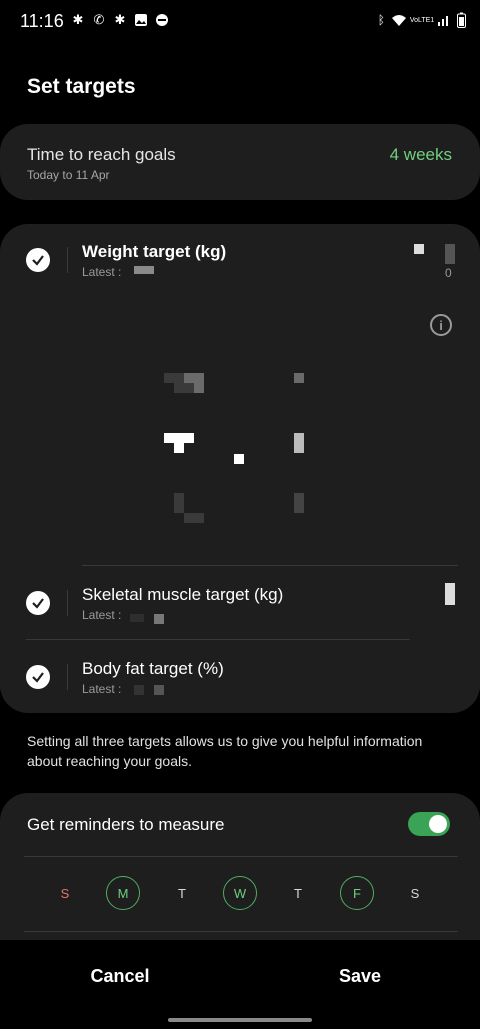 This screenshot has height=1029, width=480. What do you see at coordinates (102, 689) in the screenshot?
I see `body-fat-latest-label: Latest :` at bounding box center [102, 689].